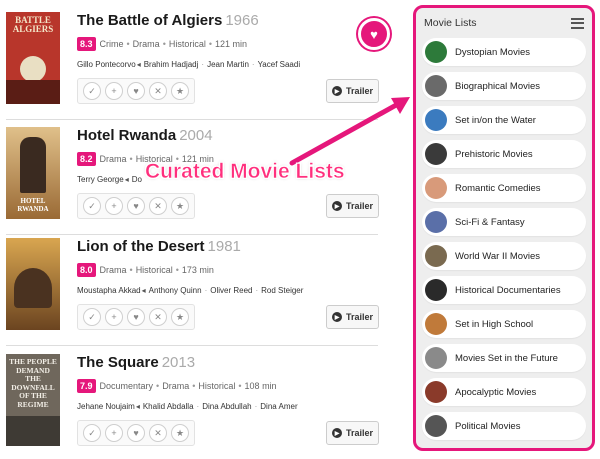 This screenshot has height=459, width=600. I want to click on cast-link: Rod Steiger, so click(282, 290).